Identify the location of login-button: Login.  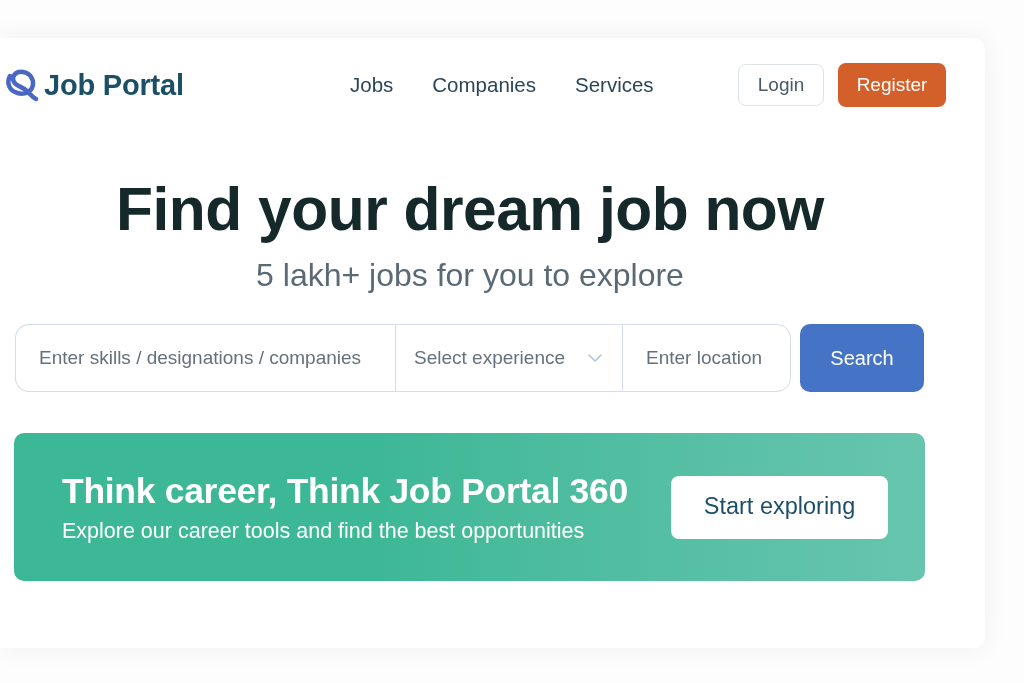
(781, 85).